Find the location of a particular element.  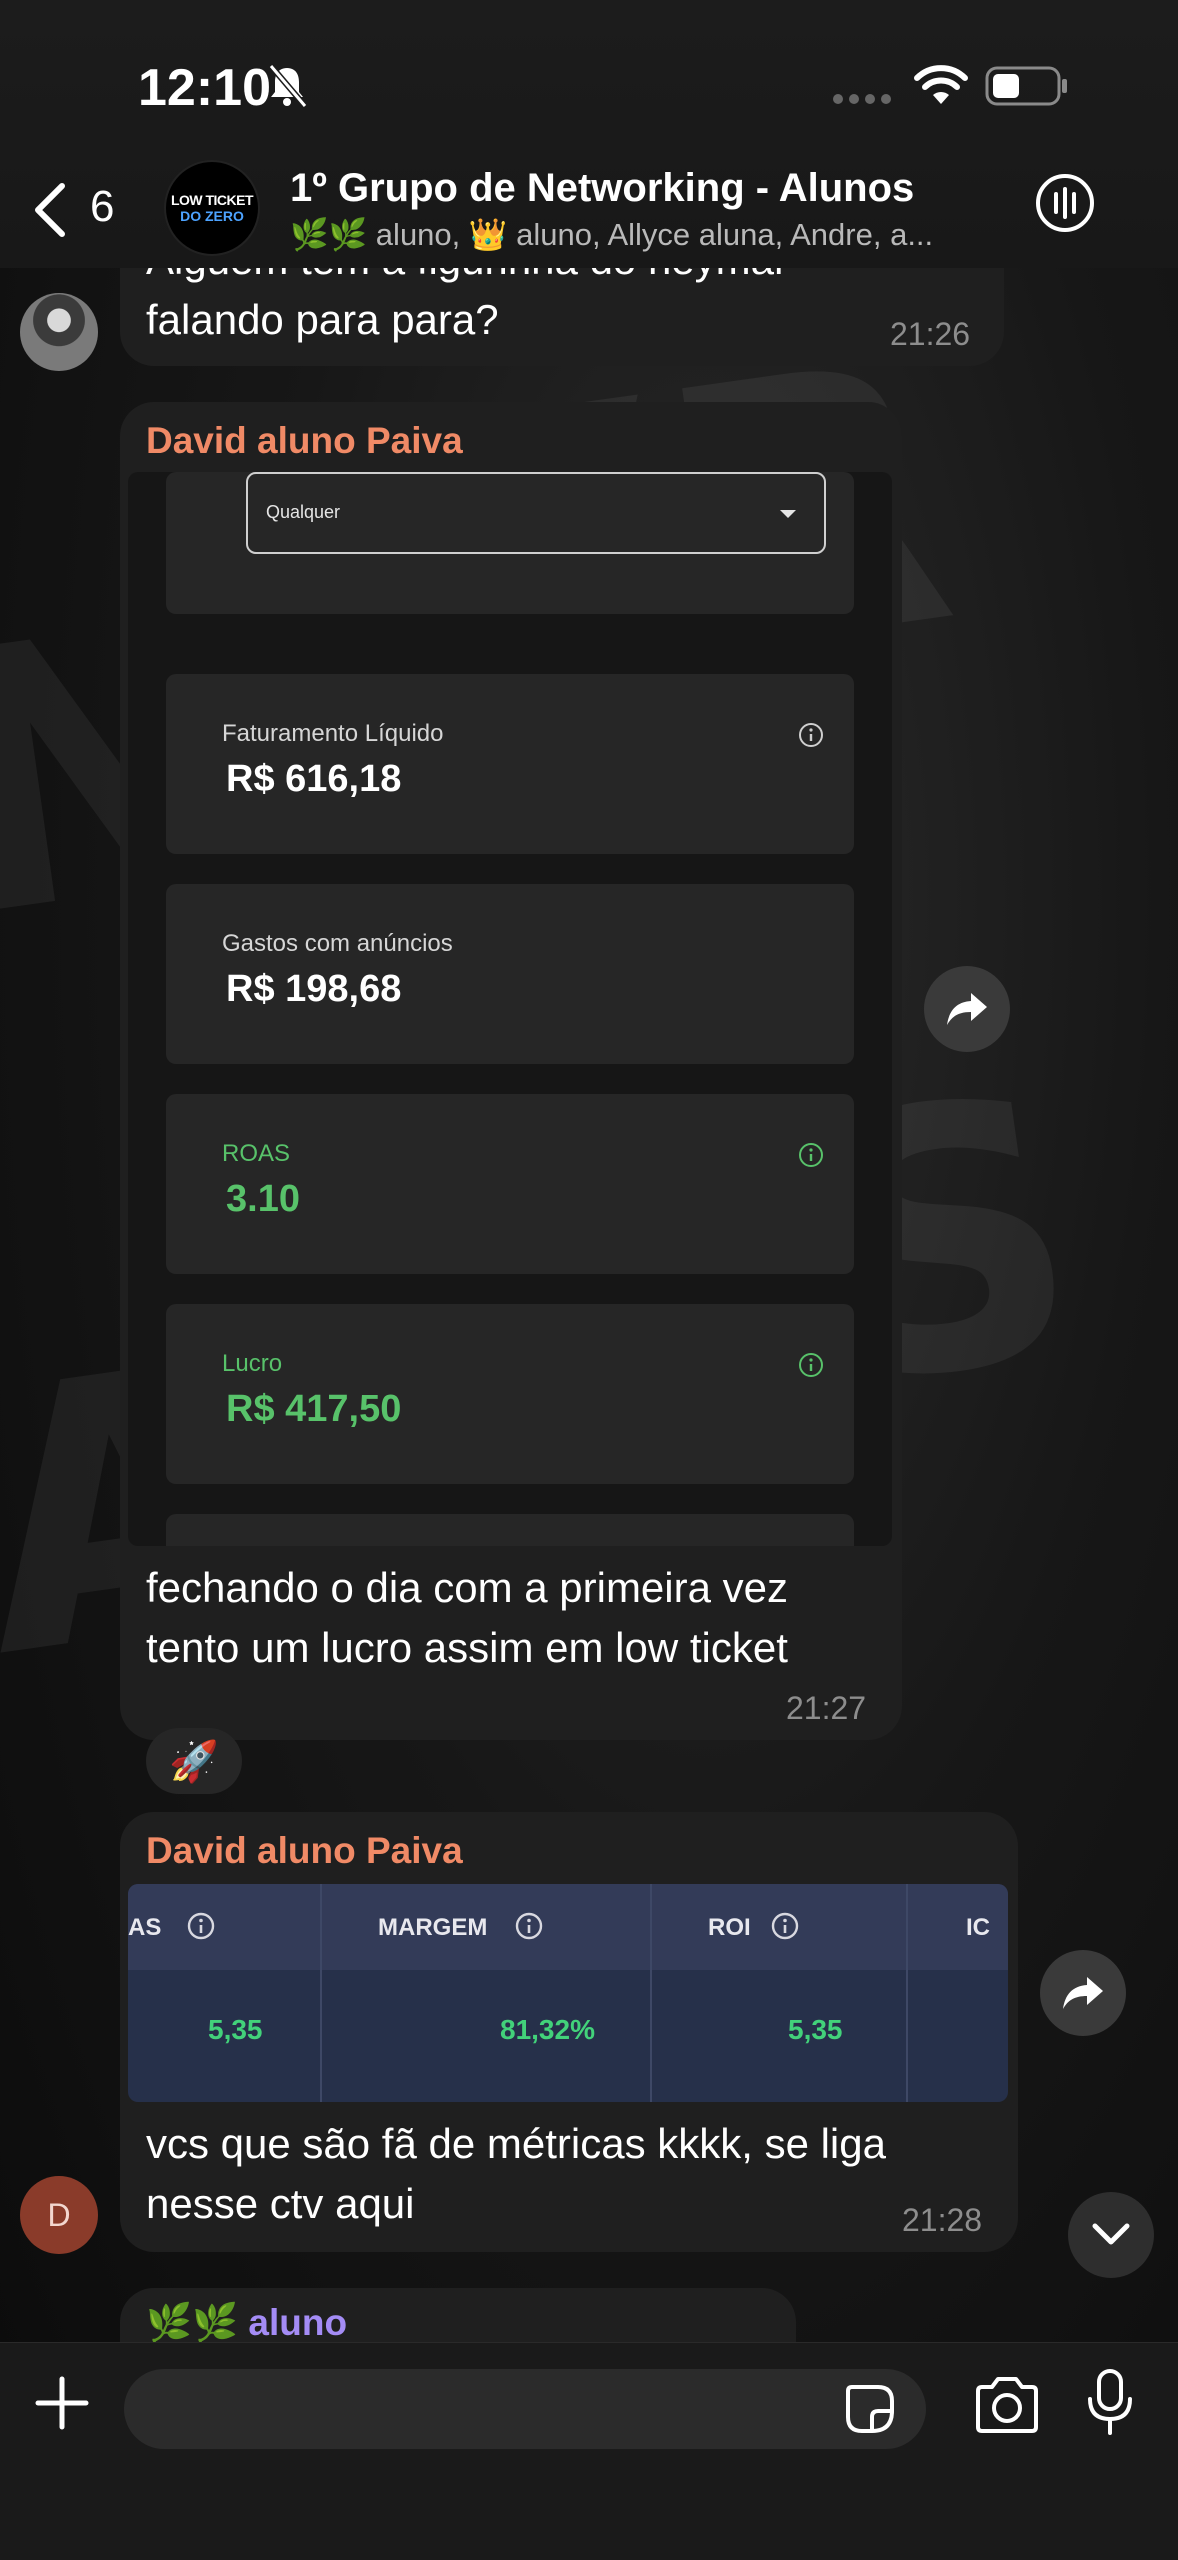

metric-label: Gastos com anúncios is located at coordinates (337, 943).